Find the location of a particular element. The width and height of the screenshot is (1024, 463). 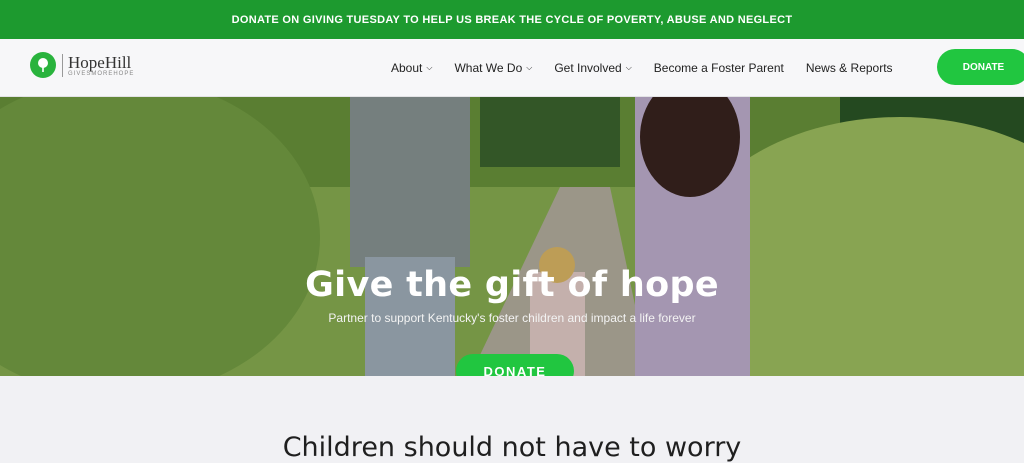

nav-item-news-reports: News & Reports is located at coordinates (849, 68).